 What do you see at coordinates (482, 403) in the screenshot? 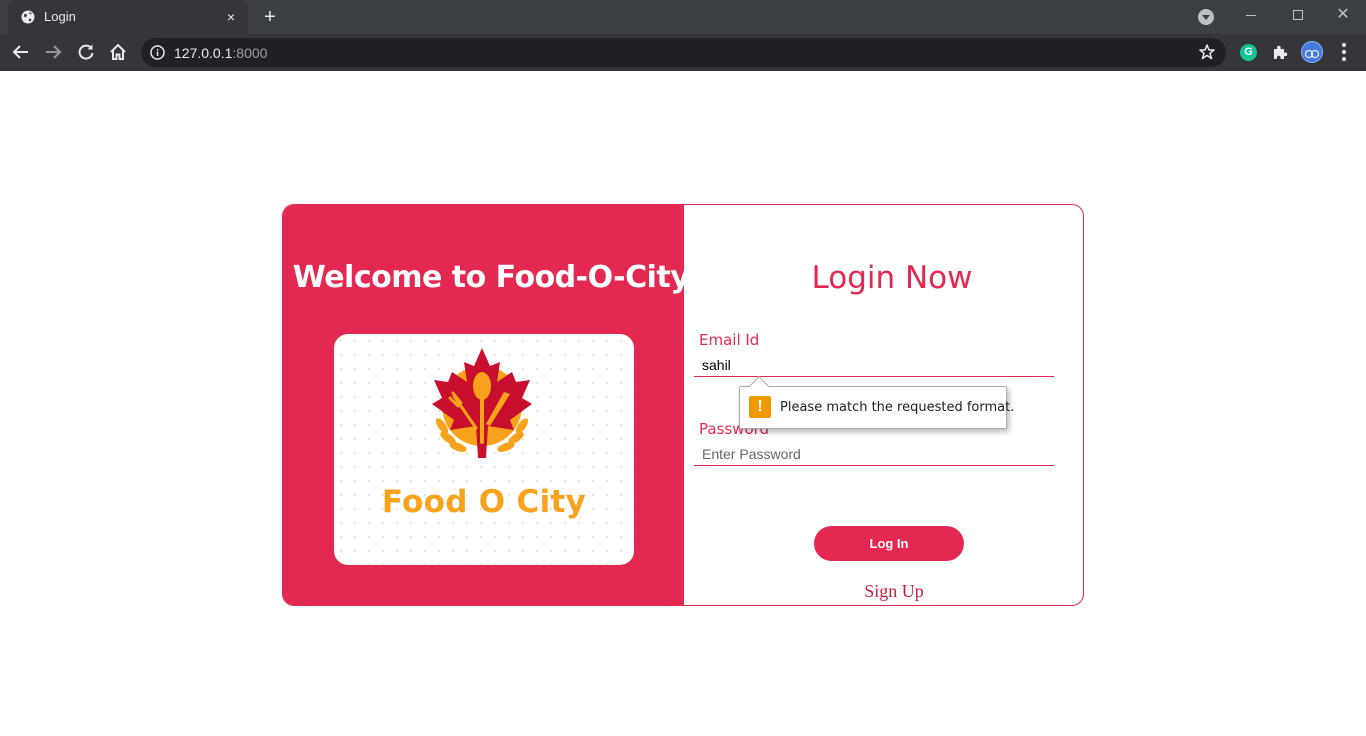
I see `maple-leaf-cutlery-icon` at bounding box center [482, 403].